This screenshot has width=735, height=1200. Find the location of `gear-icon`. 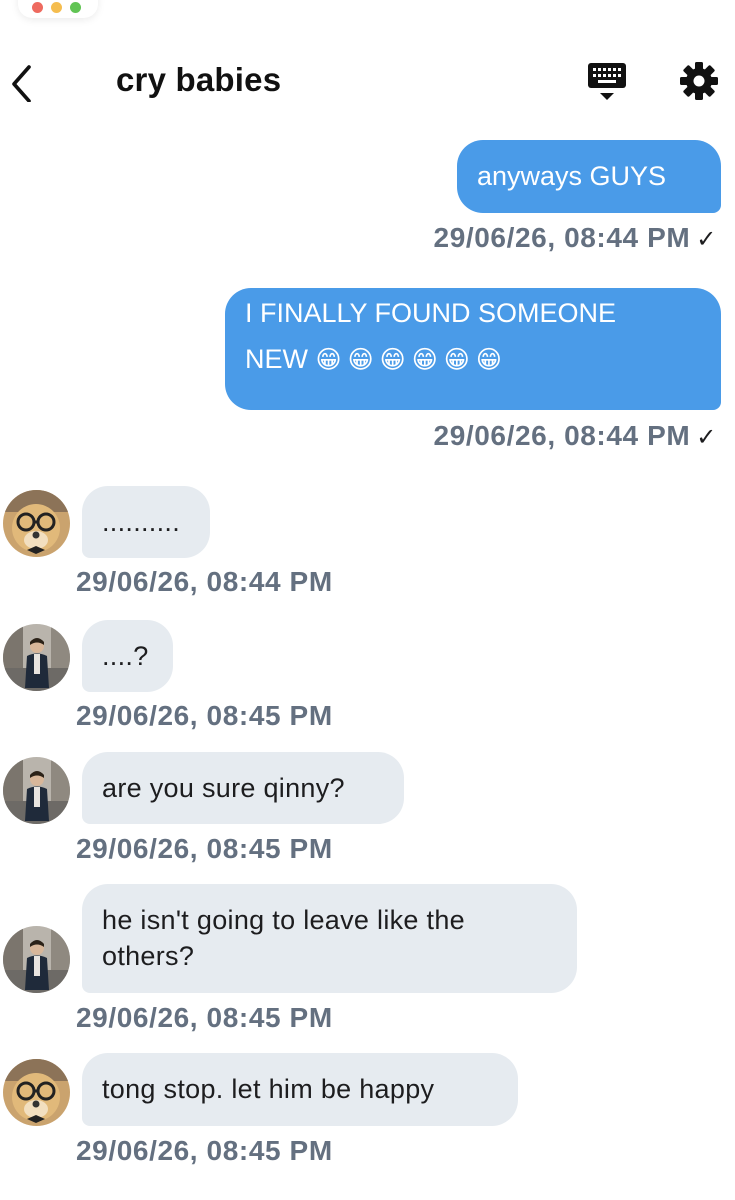

gear-icon is located at coordinates (699, 81).